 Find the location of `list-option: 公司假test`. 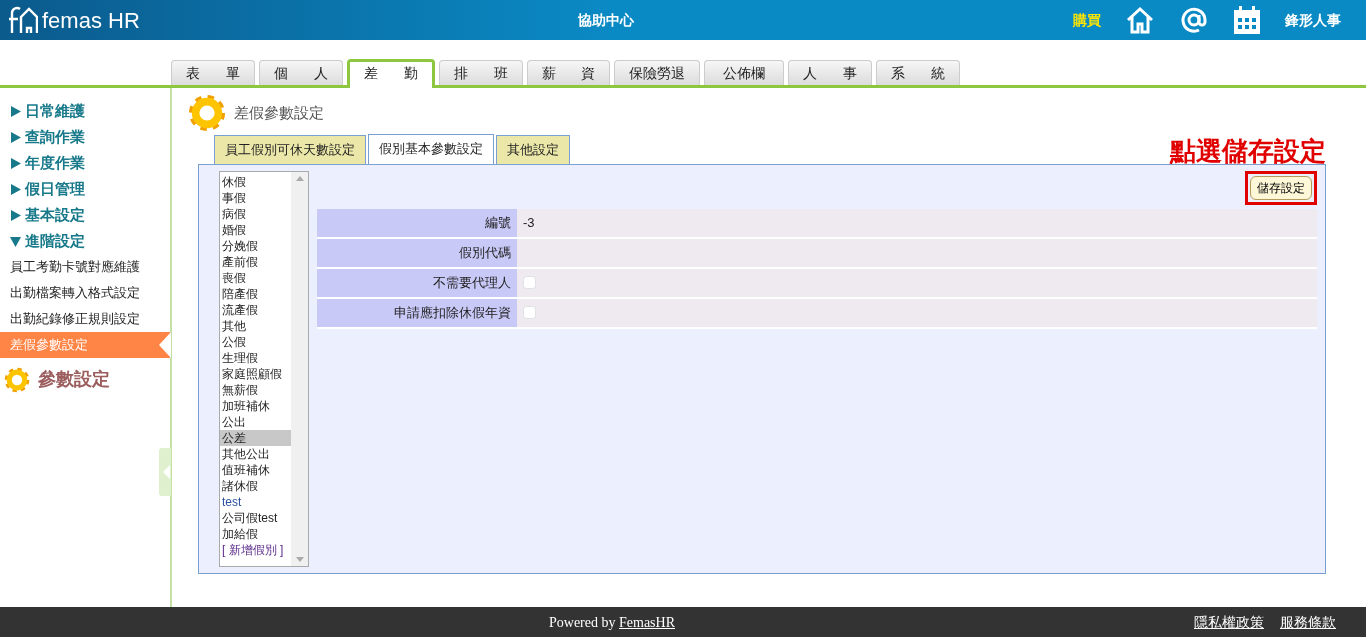

list-option: 公司假test is located at coordinates (255, 517).